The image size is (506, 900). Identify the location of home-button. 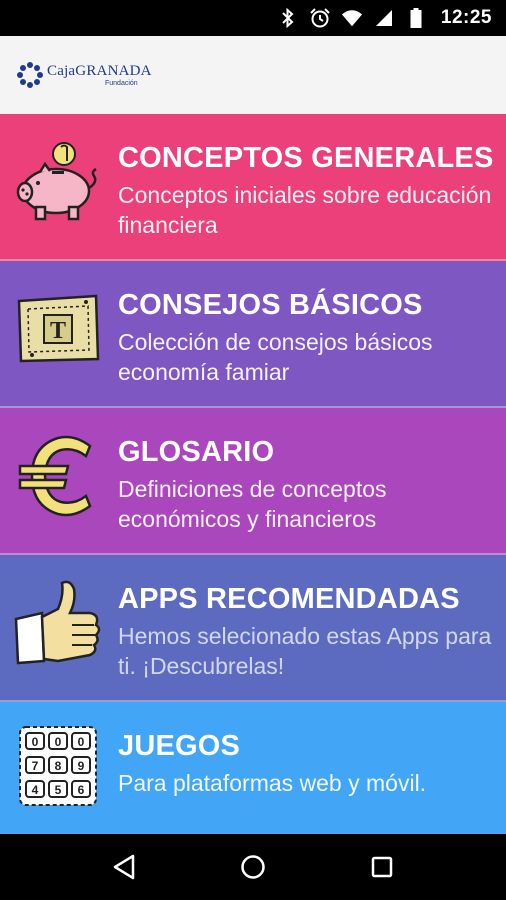
(253, 867).